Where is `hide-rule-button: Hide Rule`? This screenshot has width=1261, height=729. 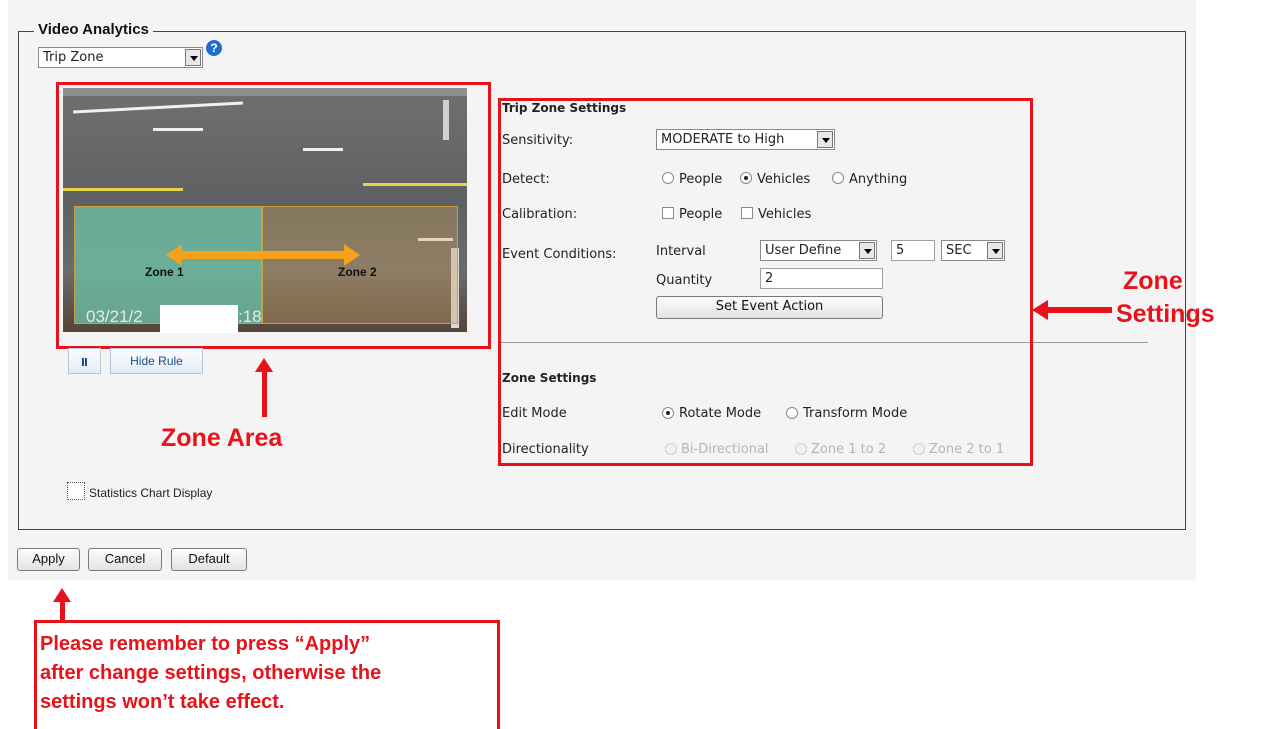
hide-rule-button: Hide Rule is located at coordinates (156, 361).